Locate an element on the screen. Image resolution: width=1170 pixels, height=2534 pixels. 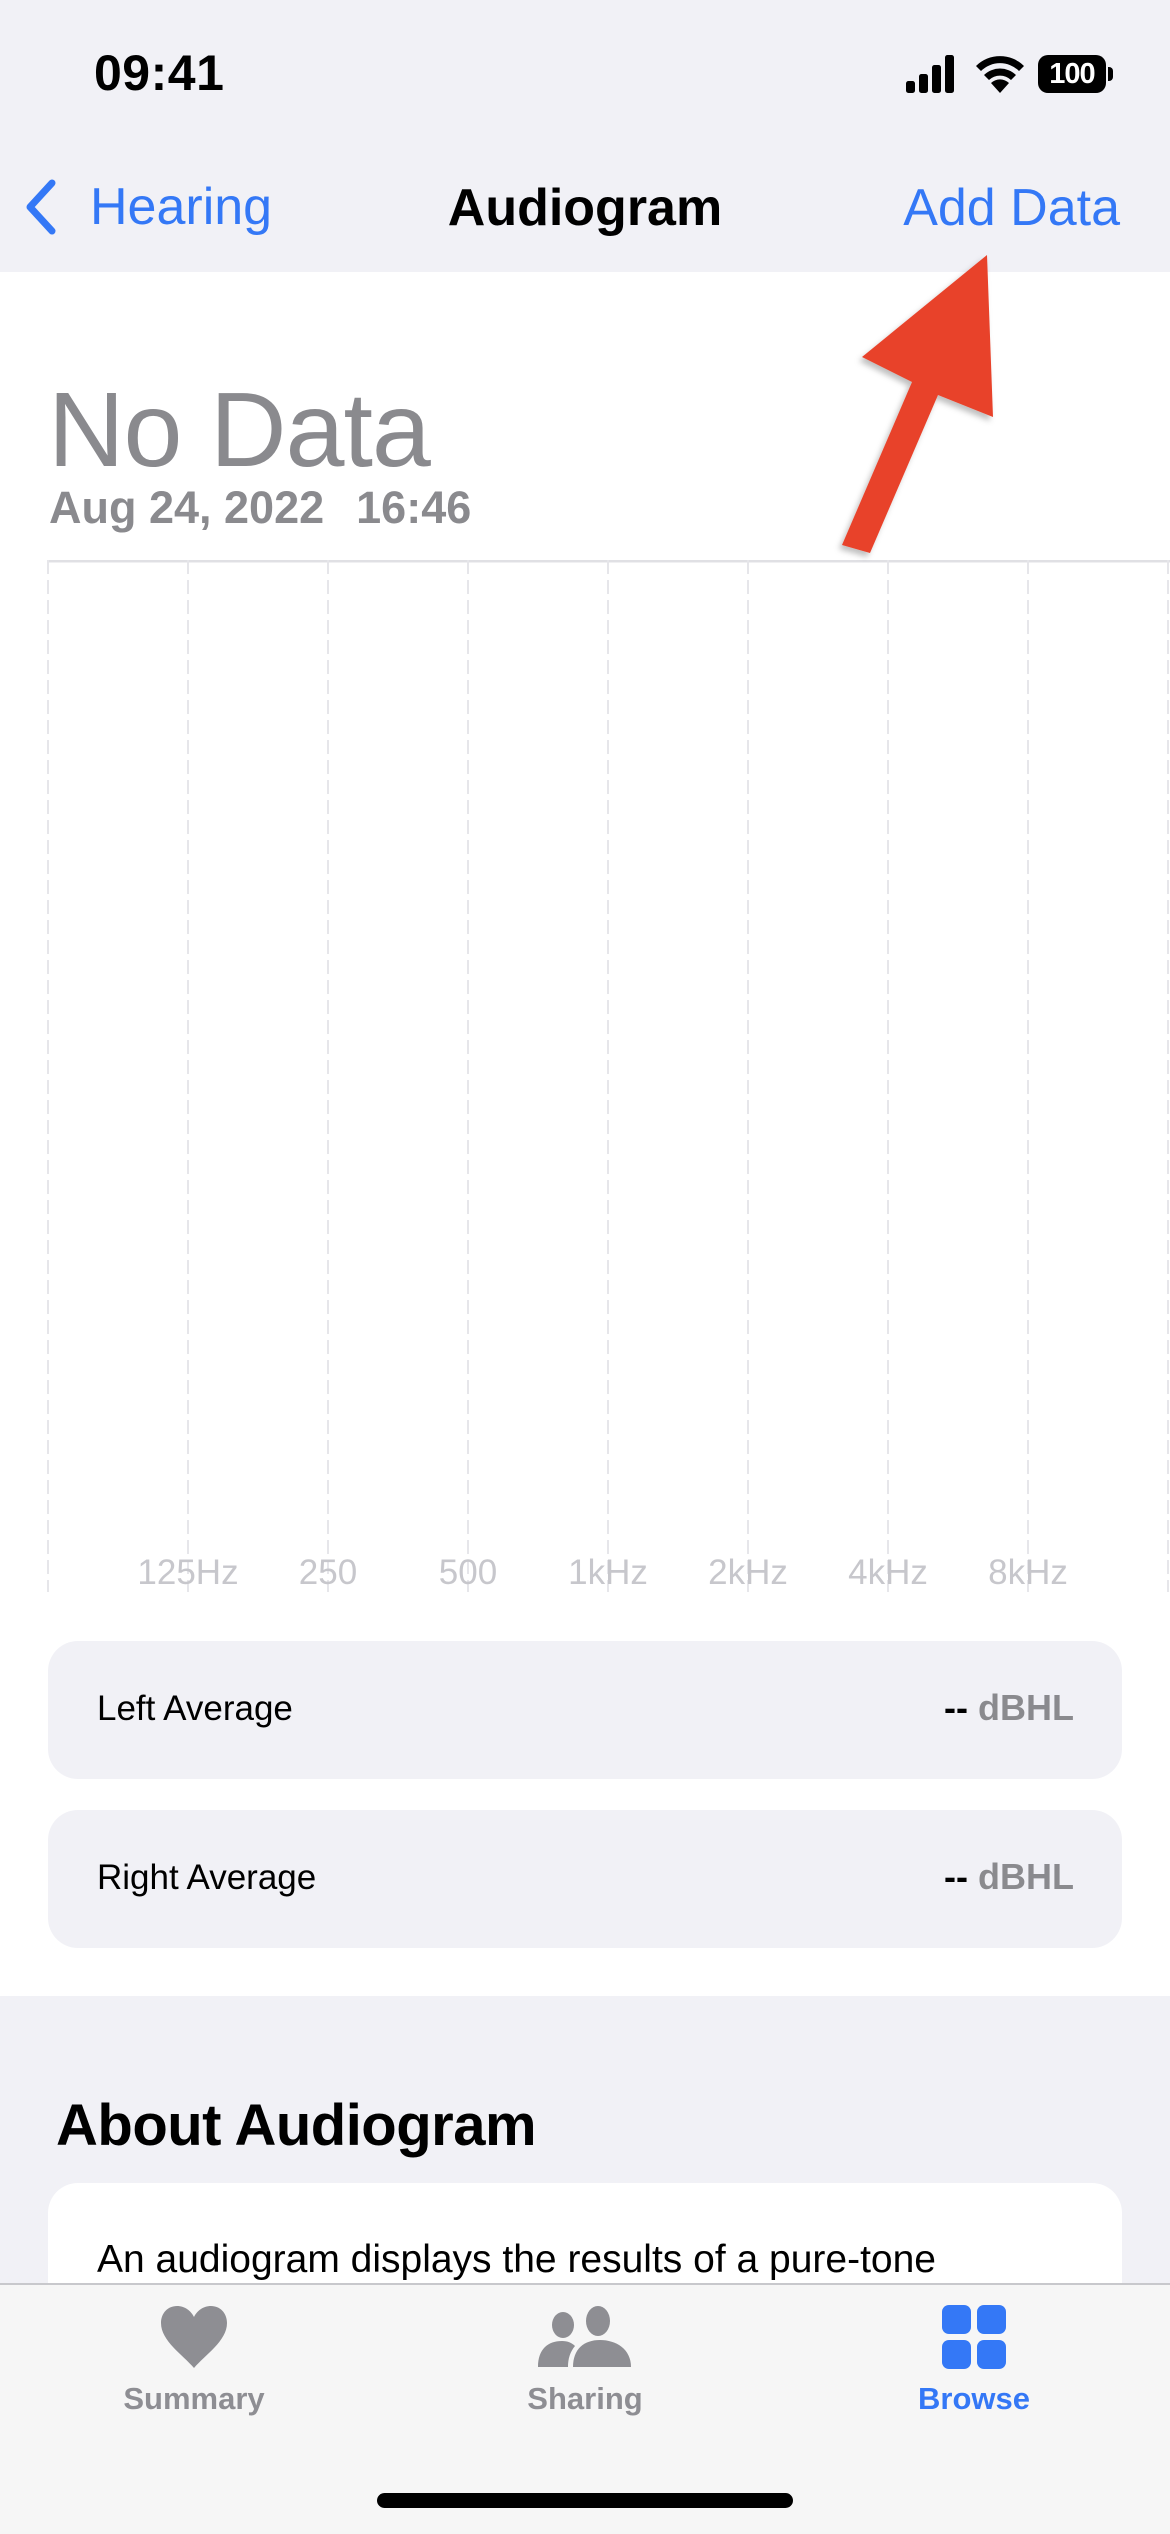
no-data-headline: No Data is located at coordinates (239, 430).